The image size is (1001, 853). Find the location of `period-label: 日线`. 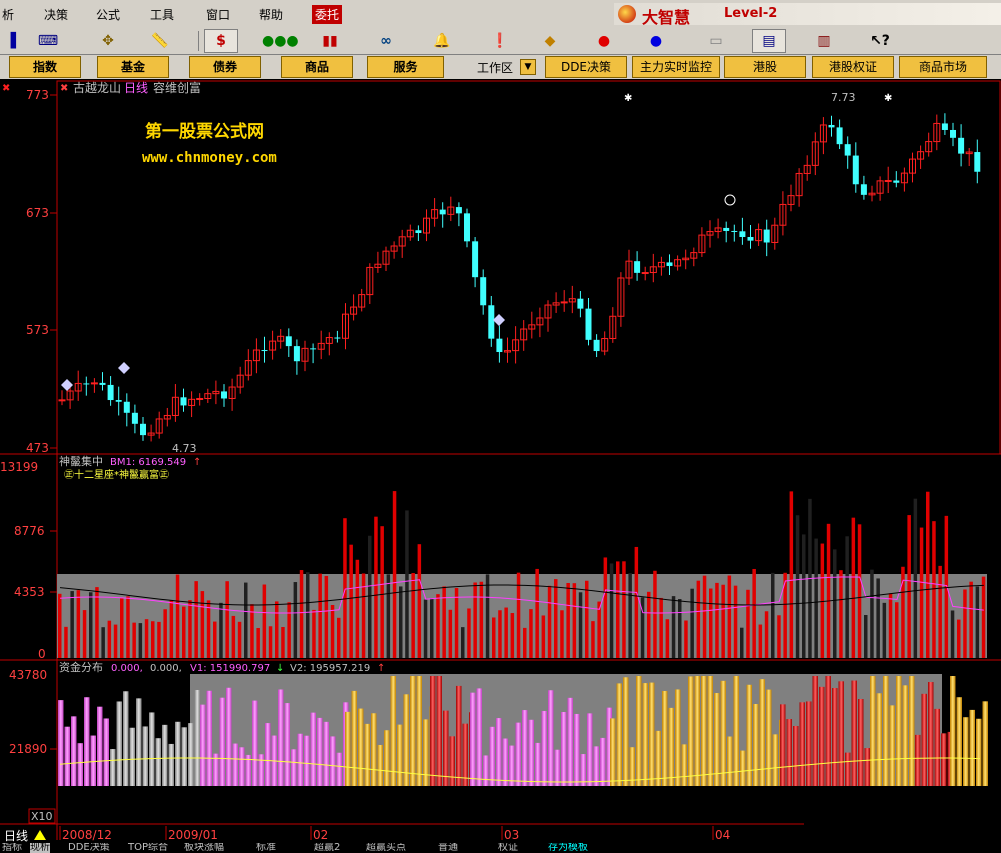

period-label: 日线 is located at coordinates (136, 88).